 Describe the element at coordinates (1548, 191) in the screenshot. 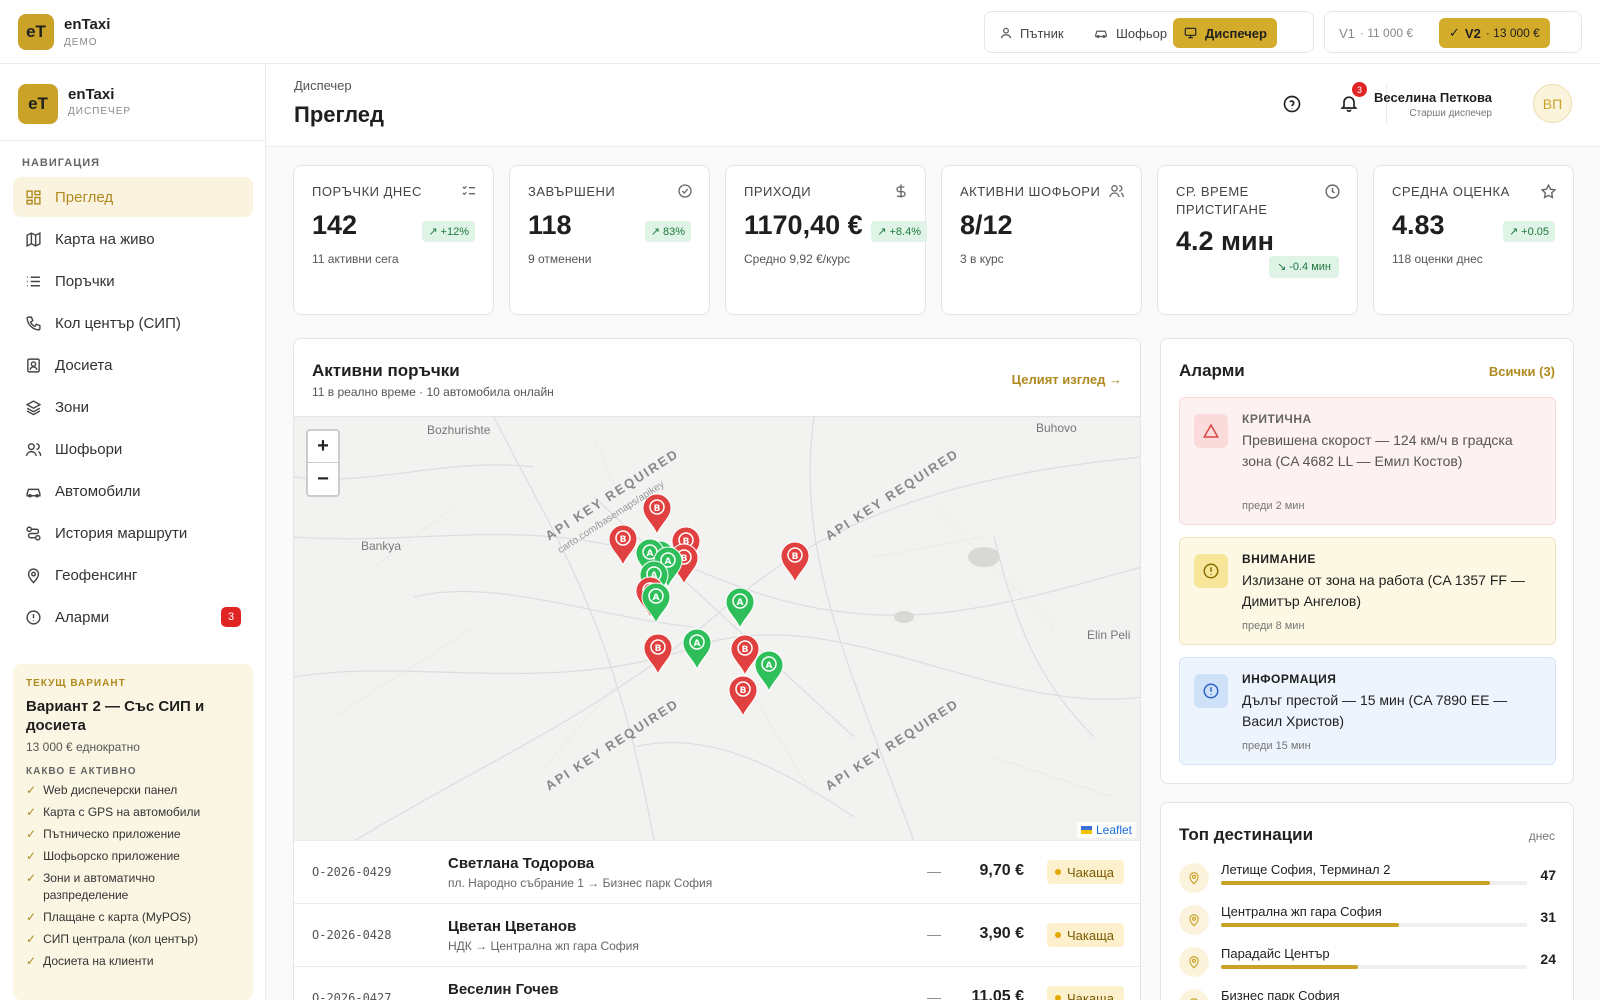

I see `star-icon` at that location.